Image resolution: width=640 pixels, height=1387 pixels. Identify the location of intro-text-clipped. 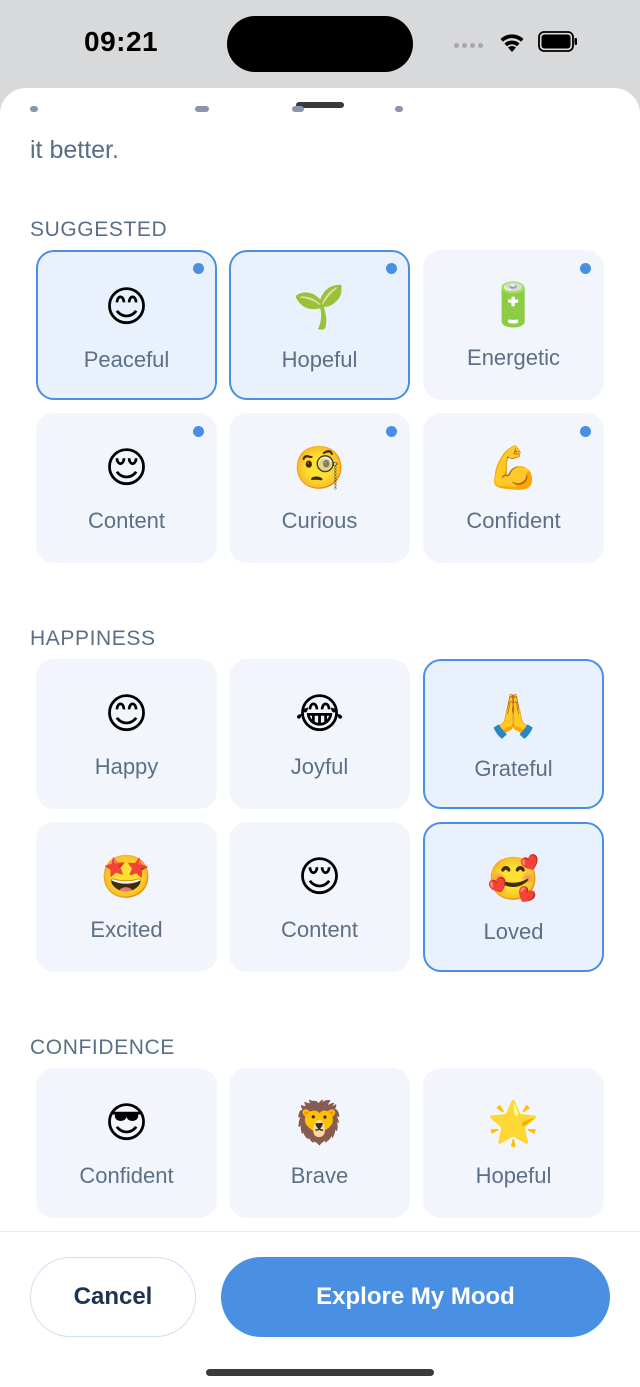
(230, 113).